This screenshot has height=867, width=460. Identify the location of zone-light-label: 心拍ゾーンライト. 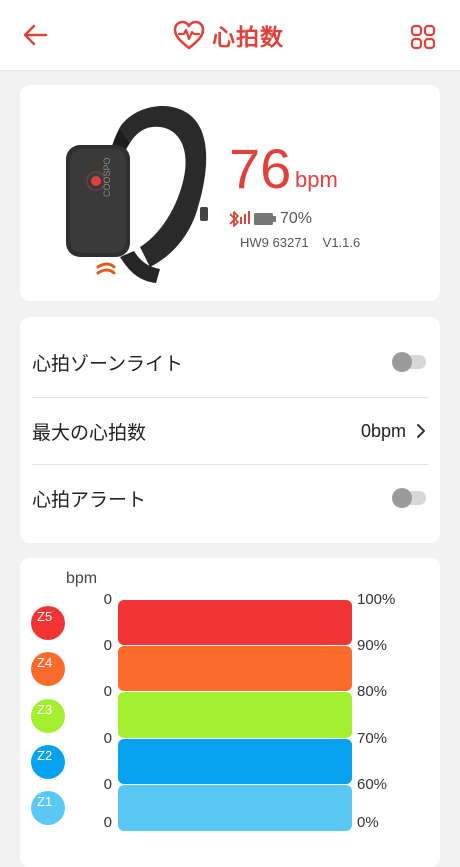
(108, 363).